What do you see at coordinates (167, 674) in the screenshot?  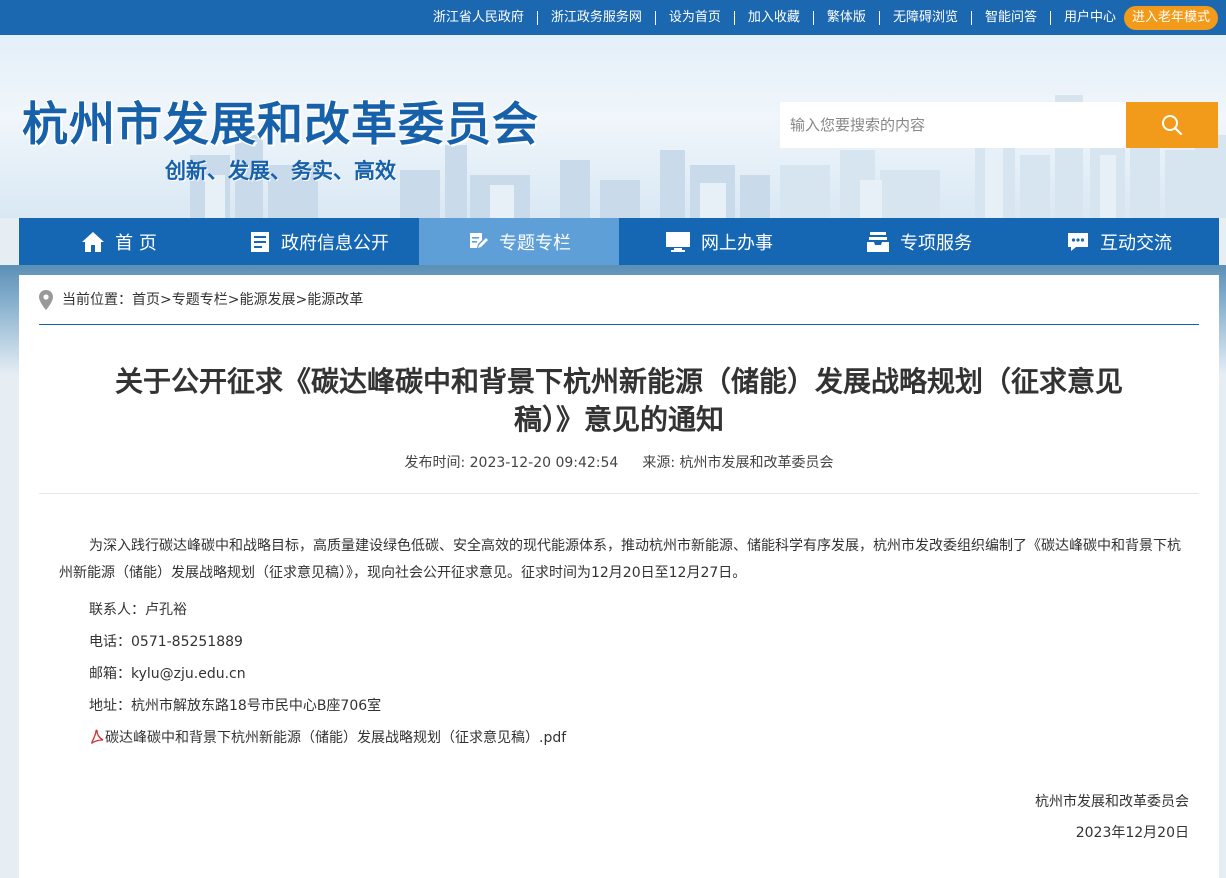 I see `contact-email: 邮箱：kylu@zju.edu.cn` at bounding box center [167, 674].